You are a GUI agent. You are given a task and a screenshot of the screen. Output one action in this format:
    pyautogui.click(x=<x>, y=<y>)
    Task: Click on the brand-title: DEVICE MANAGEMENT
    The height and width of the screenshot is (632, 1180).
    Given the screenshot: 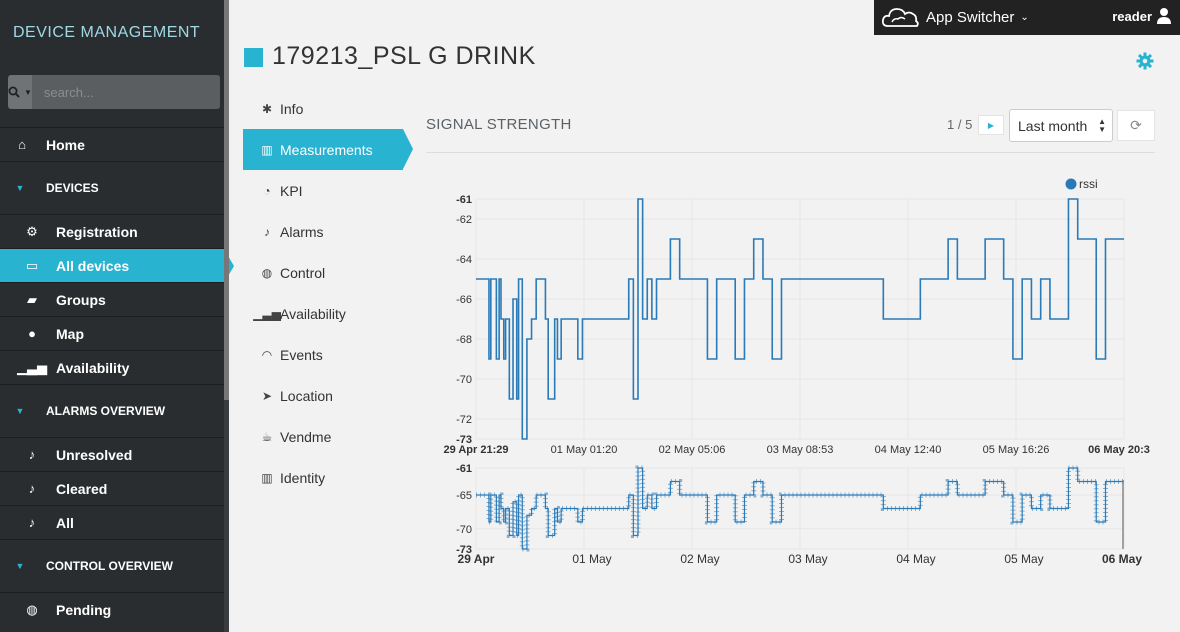 What is the action you would take?
    pyautogui.click(x=107, y=32)
    